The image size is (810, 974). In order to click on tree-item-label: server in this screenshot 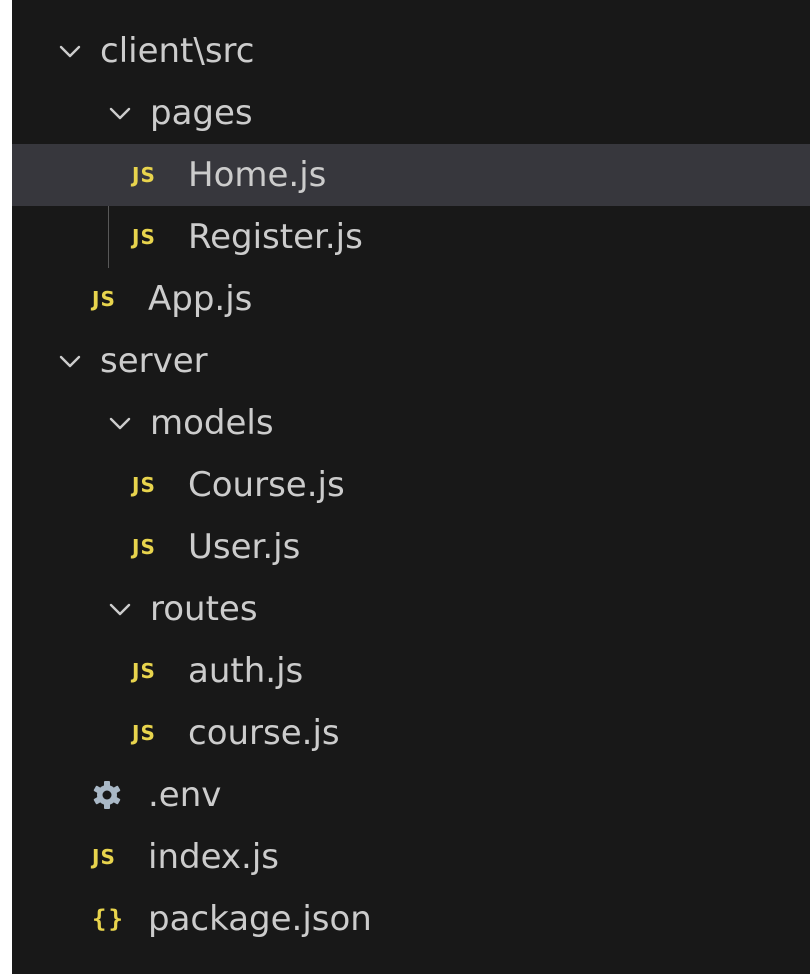, I will do `click(154, 361)`.